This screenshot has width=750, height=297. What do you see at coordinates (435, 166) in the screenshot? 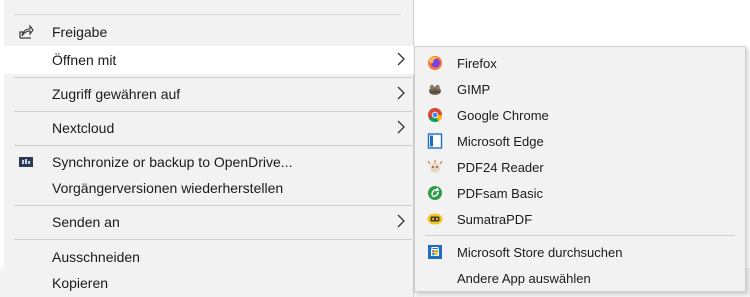
I see `pdf24-icon` at bounding box center [435, 166].